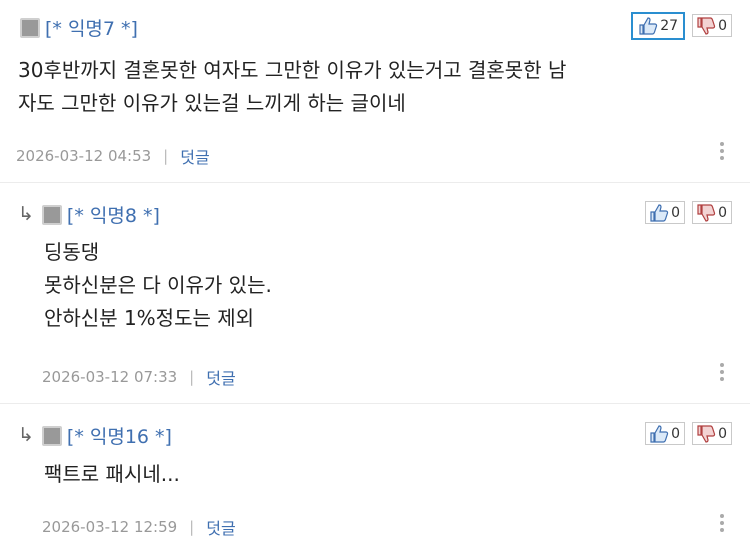 This screenshot has height=550, width=750. What do you see at coordinates (110, 377) in the screenshot?
I see `comment-date: 2026-03-12 07:33` at bounding box center [110, 377].